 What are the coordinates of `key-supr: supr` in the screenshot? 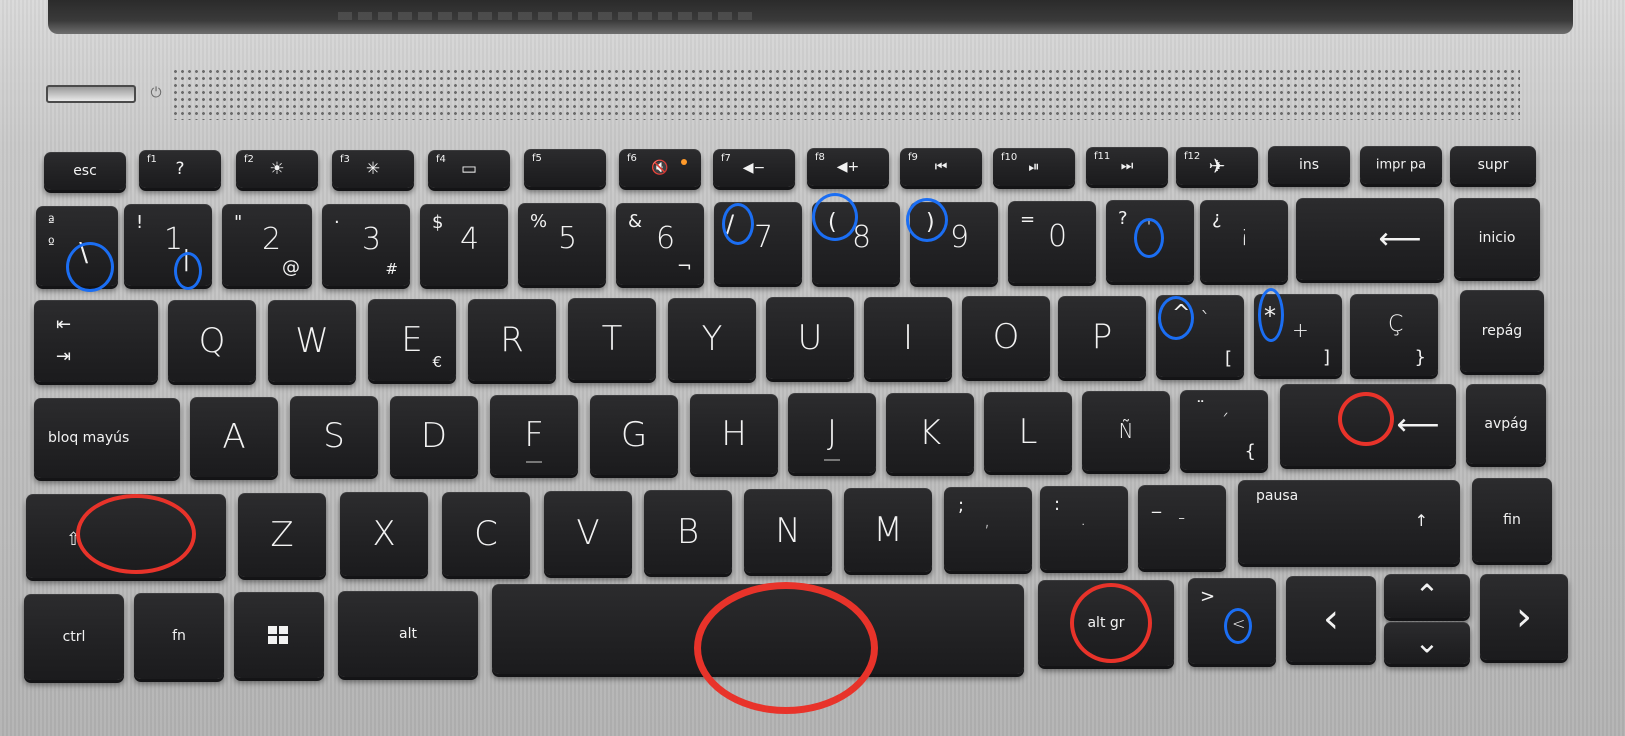 It's located at (1493, 165).